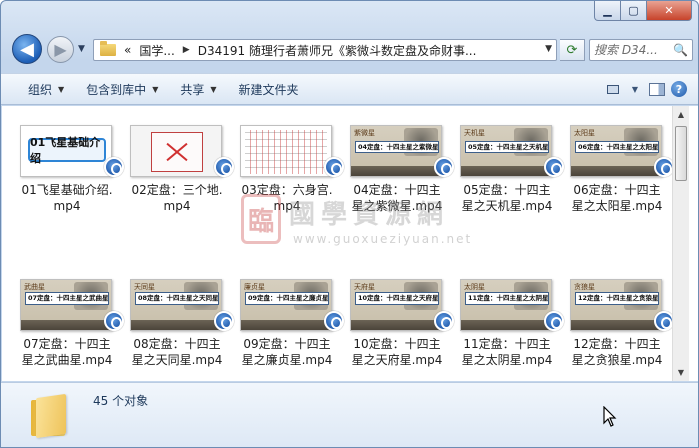 The height and width of the screenshot is (448, 699). Describe the element at coordinates (177, 344) in the screenshot. I see `file-name-line: 08定盘：十四主` at that location.